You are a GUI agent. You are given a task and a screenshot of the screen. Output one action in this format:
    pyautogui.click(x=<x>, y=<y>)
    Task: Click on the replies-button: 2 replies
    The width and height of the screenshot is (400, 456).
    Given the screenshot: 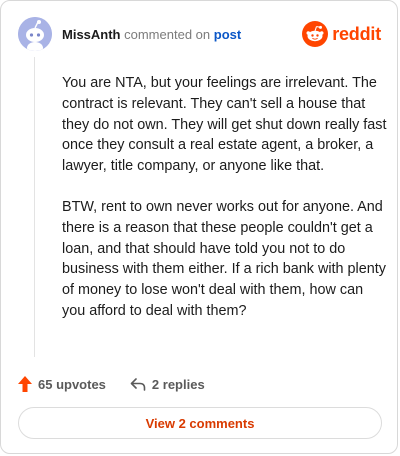 What is the action you would take?
    pyautogui.click(x=167, y=384)
    